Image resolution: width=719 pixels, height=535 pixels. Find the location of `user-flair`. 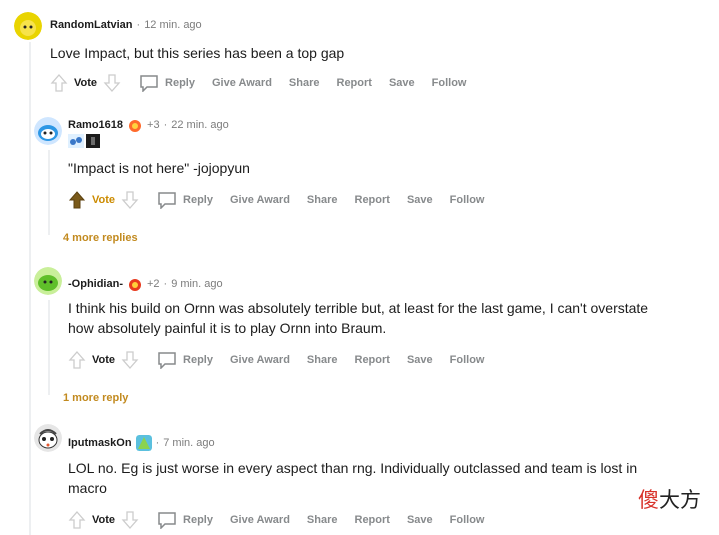

user-flair is located at coordinates (84, 141).